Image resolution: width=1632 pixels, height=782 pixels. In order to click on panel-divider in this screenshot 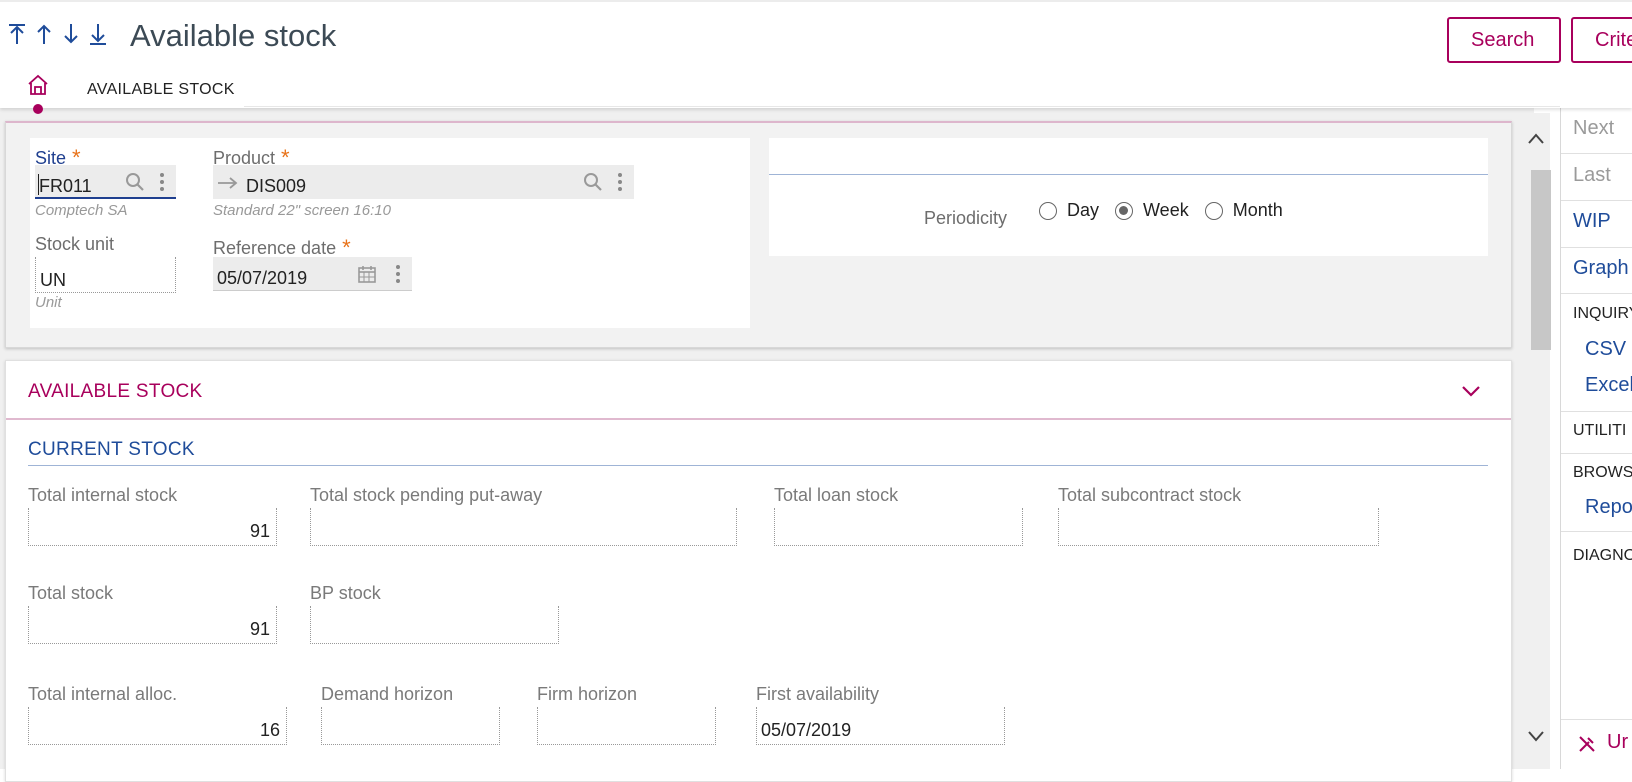, I will do `click(1128, 174)`.